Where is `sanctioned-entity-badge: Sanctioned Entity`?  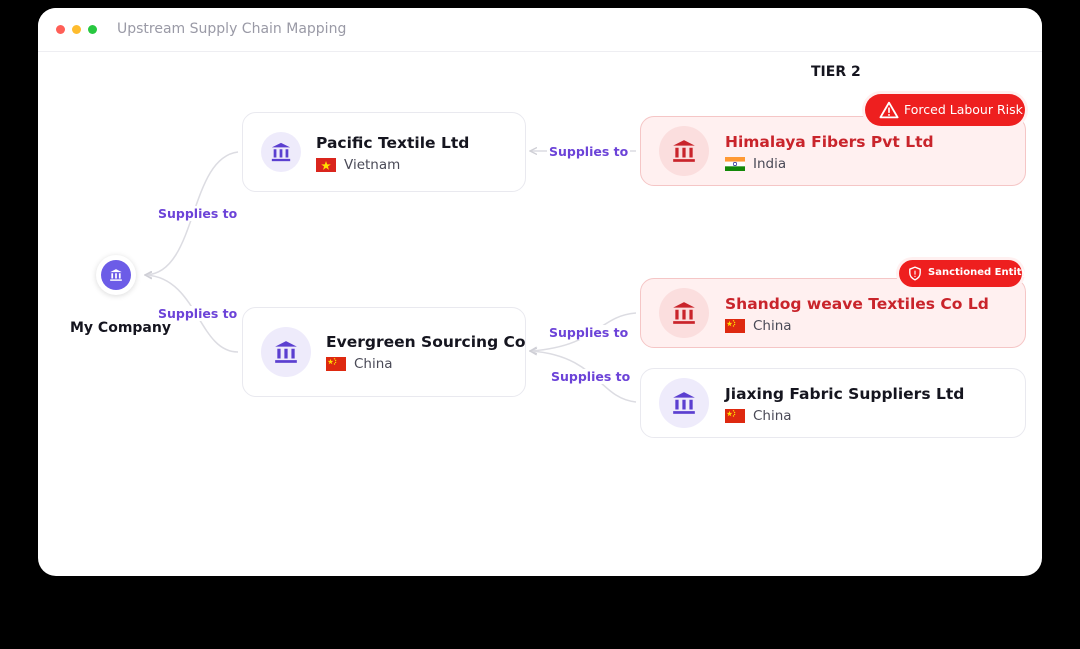 sanctioned-entity-badge: Sanctioned Entity is located at coordinates (963, 273).